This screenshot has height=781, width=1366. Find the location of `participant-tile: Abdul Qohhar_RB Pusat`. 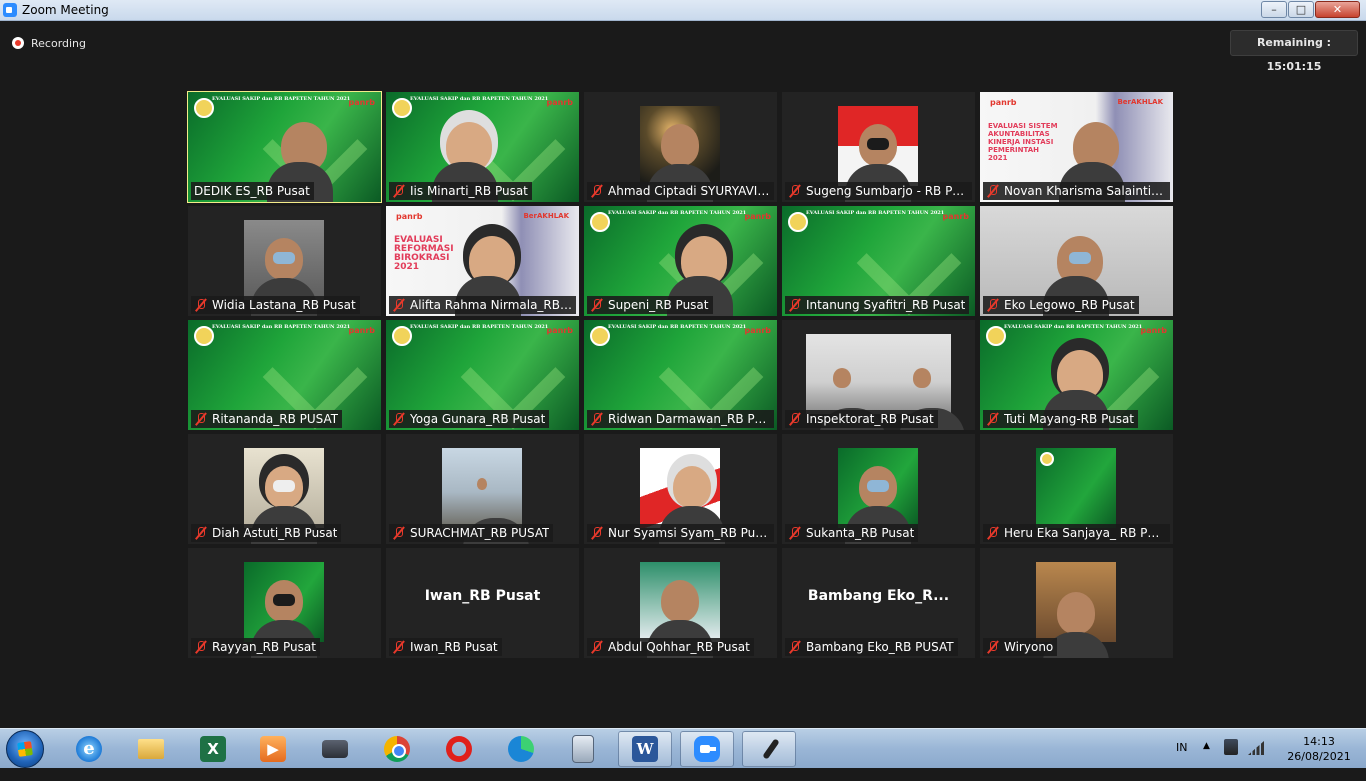

participant-tile: Abdul Qohhar_RB Pusat is located at coordinates (680, 603).